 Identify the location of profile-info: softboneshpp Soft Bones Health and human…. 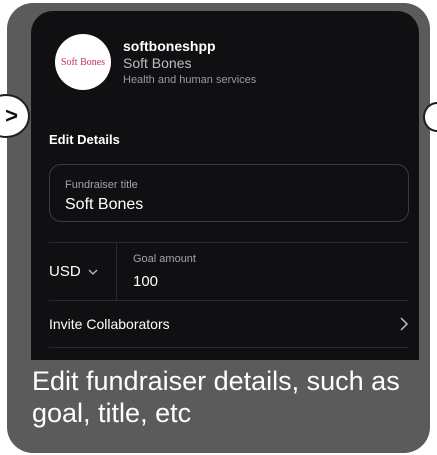
(189, 62).